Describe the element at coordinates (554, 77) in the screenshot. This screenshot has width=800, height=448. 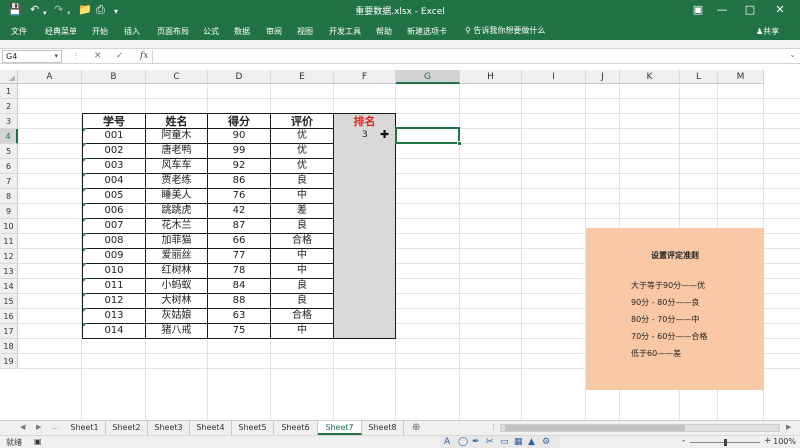
I see `column-header-i: I` at that location.